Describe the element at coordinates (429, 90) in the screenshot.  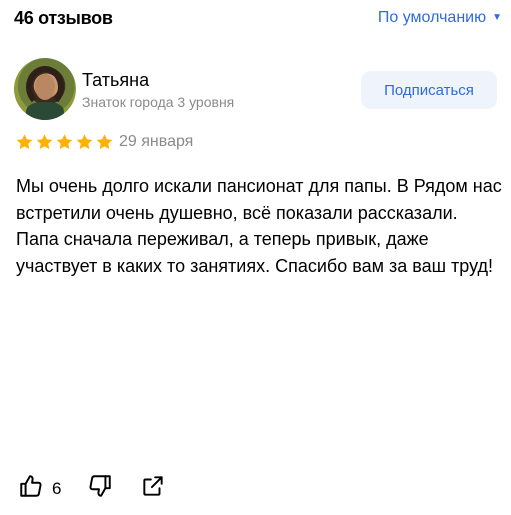
I see `subscribe-button: Подписаться` at that location.